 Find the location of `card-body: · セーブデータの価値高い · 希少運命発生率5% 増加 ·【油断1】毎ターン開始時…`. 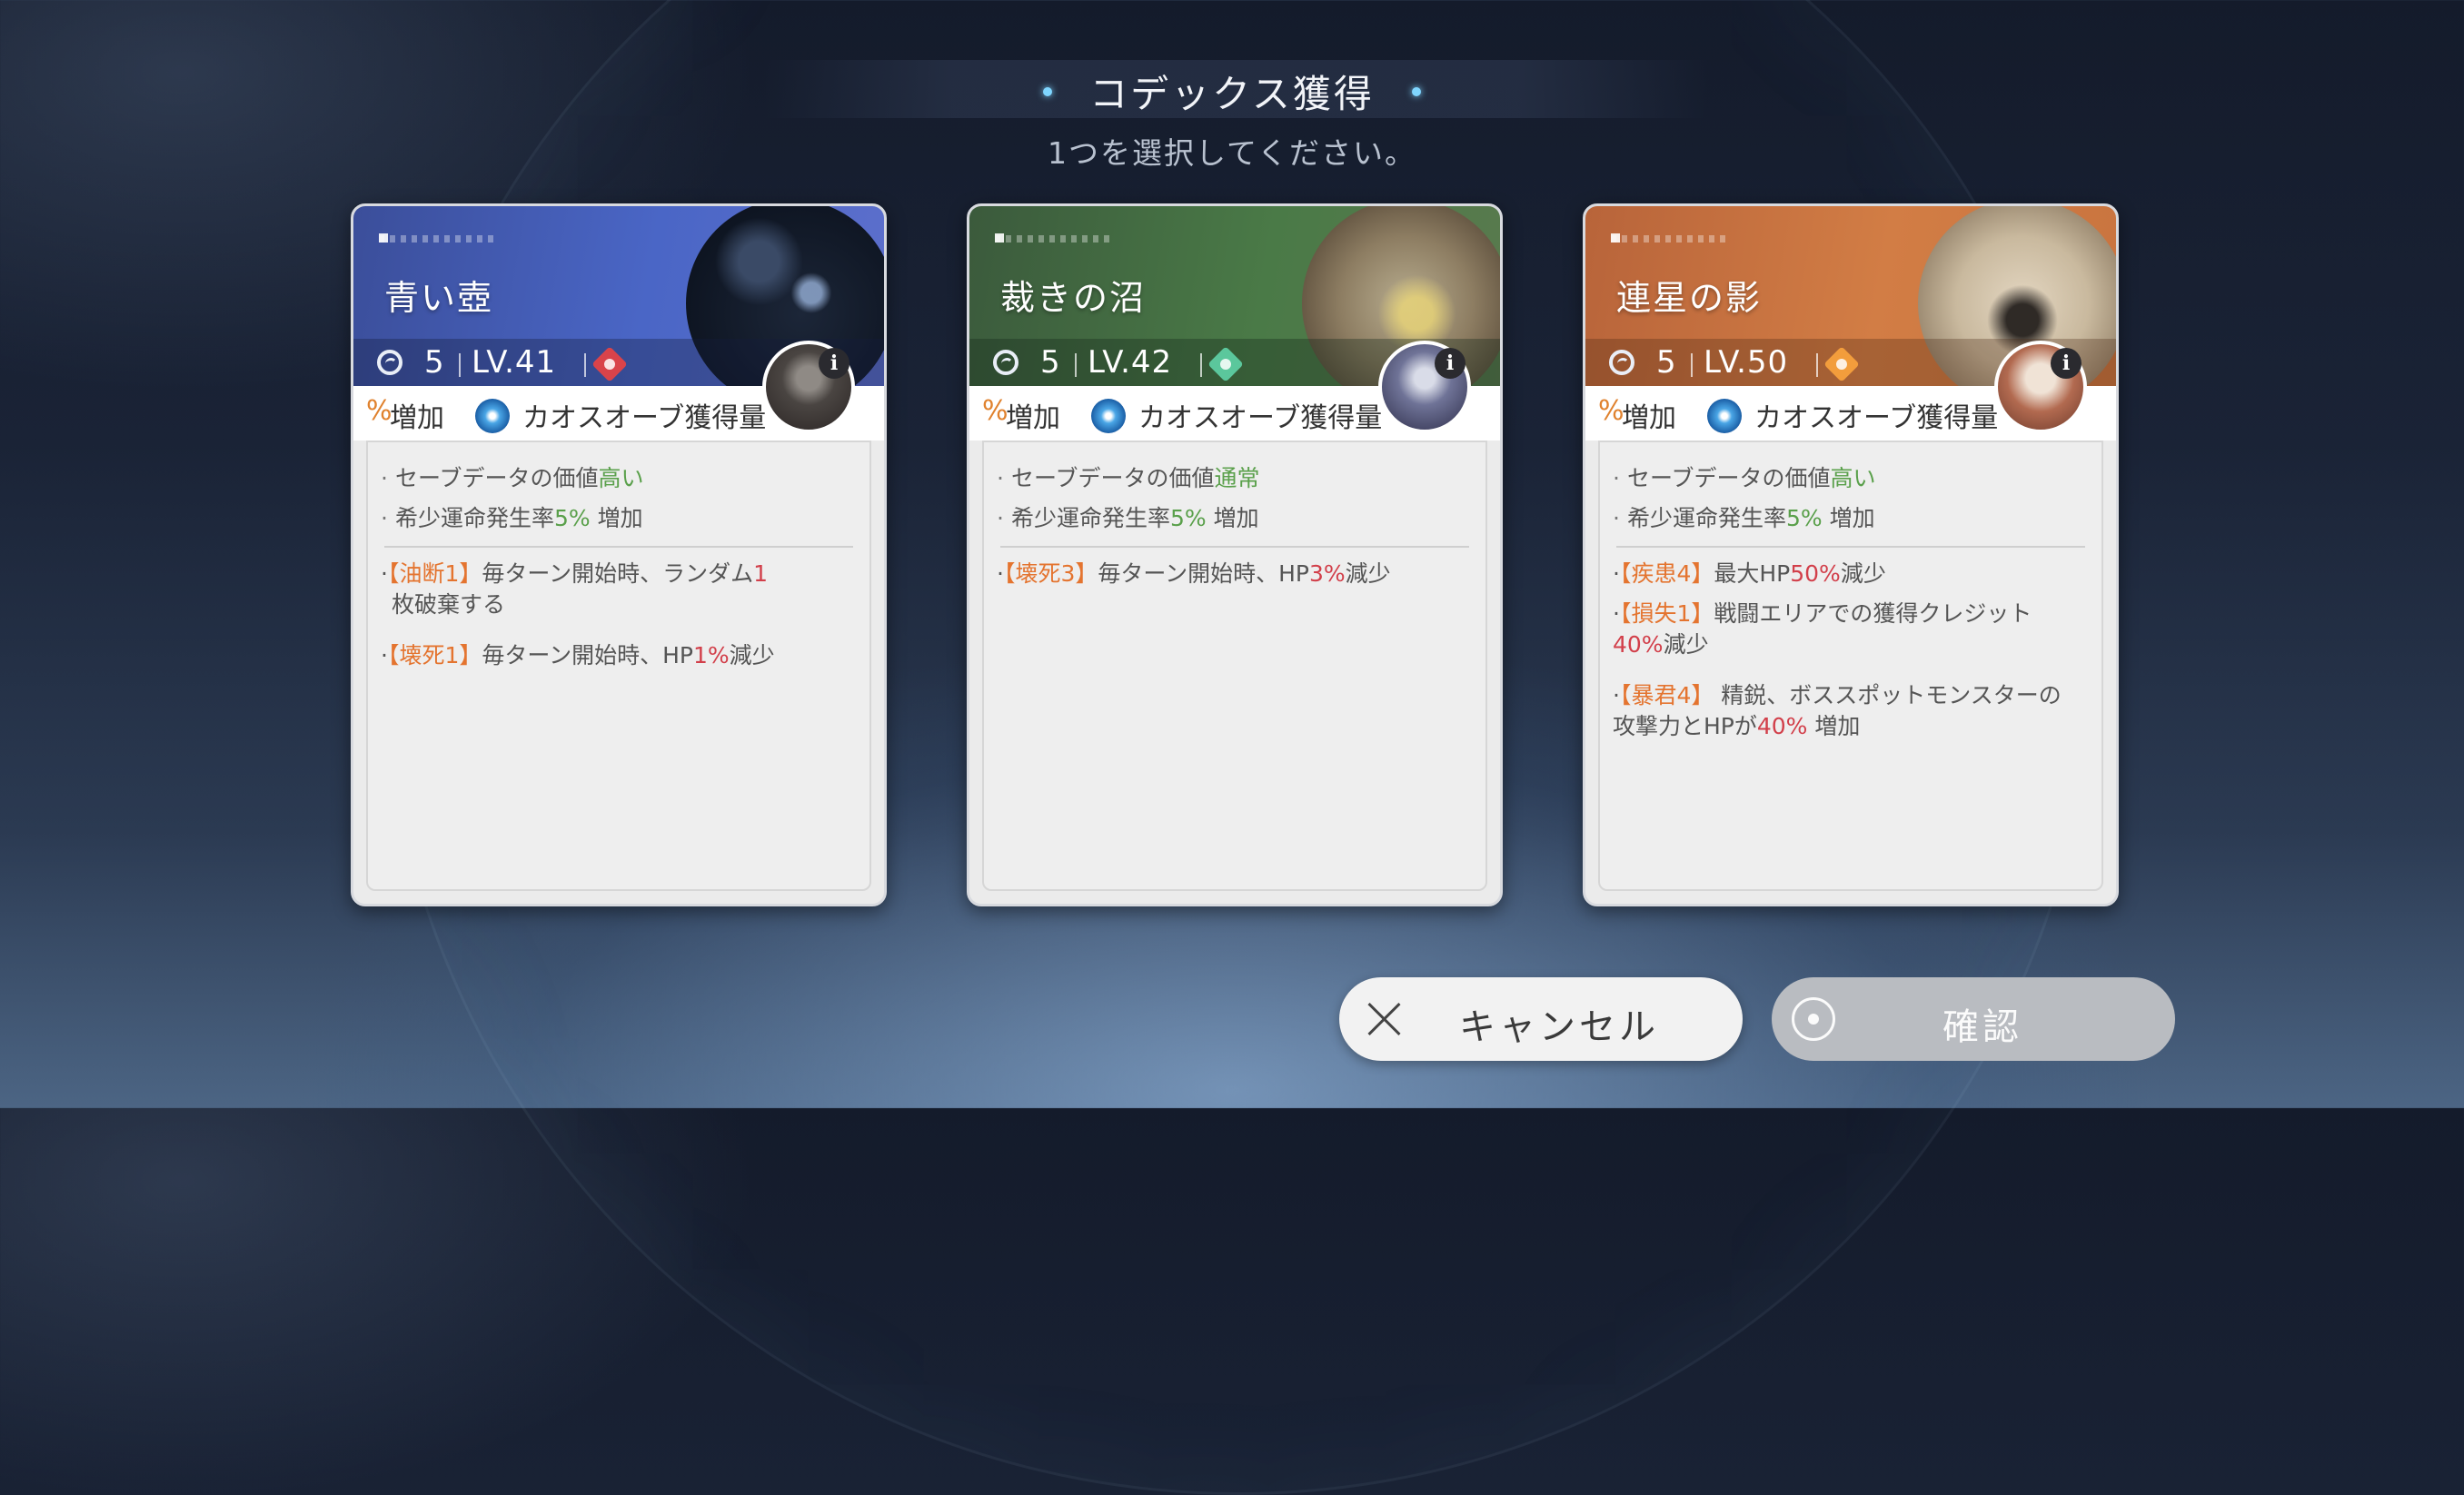

card-body: · セーブデータの価値高い · 希少運命発生率5% 増加 ·【油断1】毎ターン開始時… is located at coordinates (618, 666).